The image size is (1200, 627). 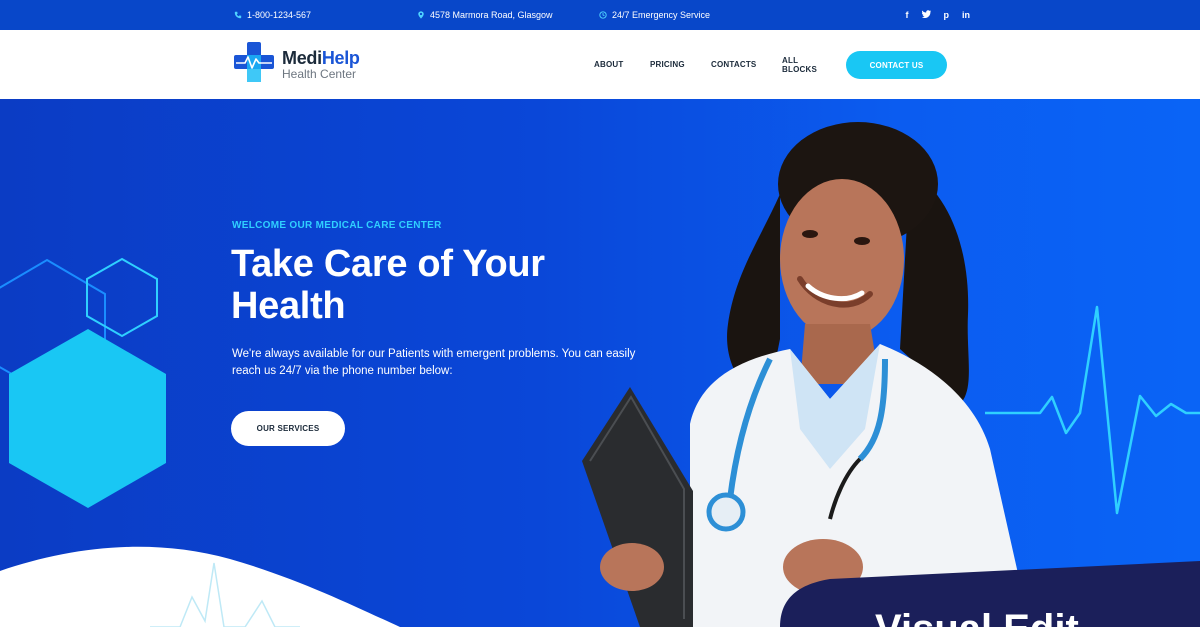 What do you see at coordinates (938, 15) in the screenshot?
I see `social-links: f p in` at bounding box center [938, 15].